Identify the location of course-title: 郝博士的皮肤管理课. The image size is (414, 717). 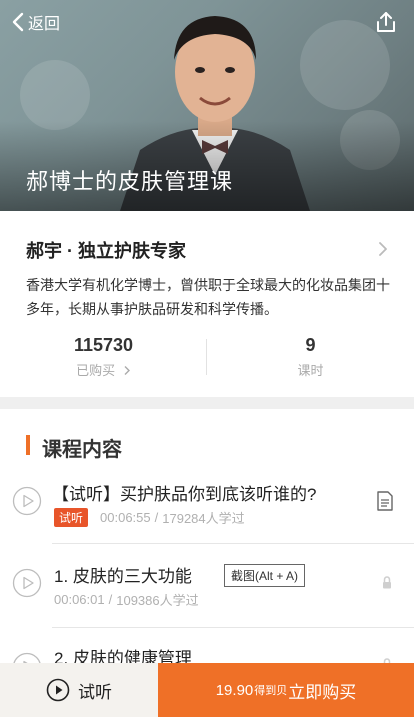
(130, 181).